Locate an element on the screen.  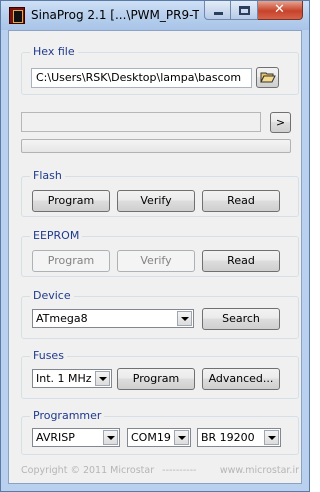
close-button: ✕ is located at coordinates (280, 10).